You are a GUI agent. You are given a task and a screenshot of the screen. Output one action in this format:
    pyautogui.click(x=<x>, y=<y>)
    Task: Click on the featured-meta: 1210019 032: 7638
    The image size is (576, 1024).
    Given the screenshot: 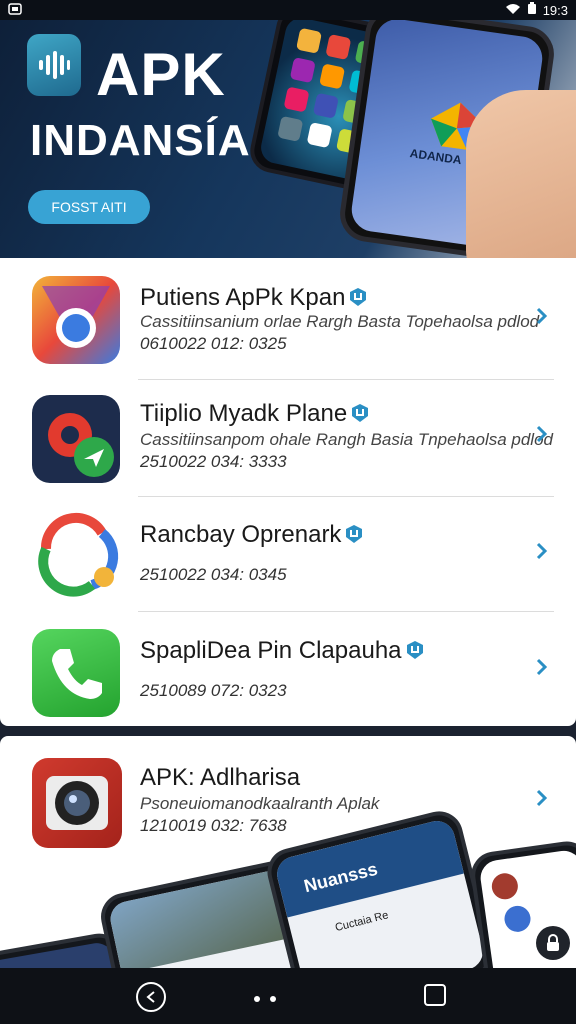 What is the action you would take?
    pyautogui.click(x=213, y=825)
    